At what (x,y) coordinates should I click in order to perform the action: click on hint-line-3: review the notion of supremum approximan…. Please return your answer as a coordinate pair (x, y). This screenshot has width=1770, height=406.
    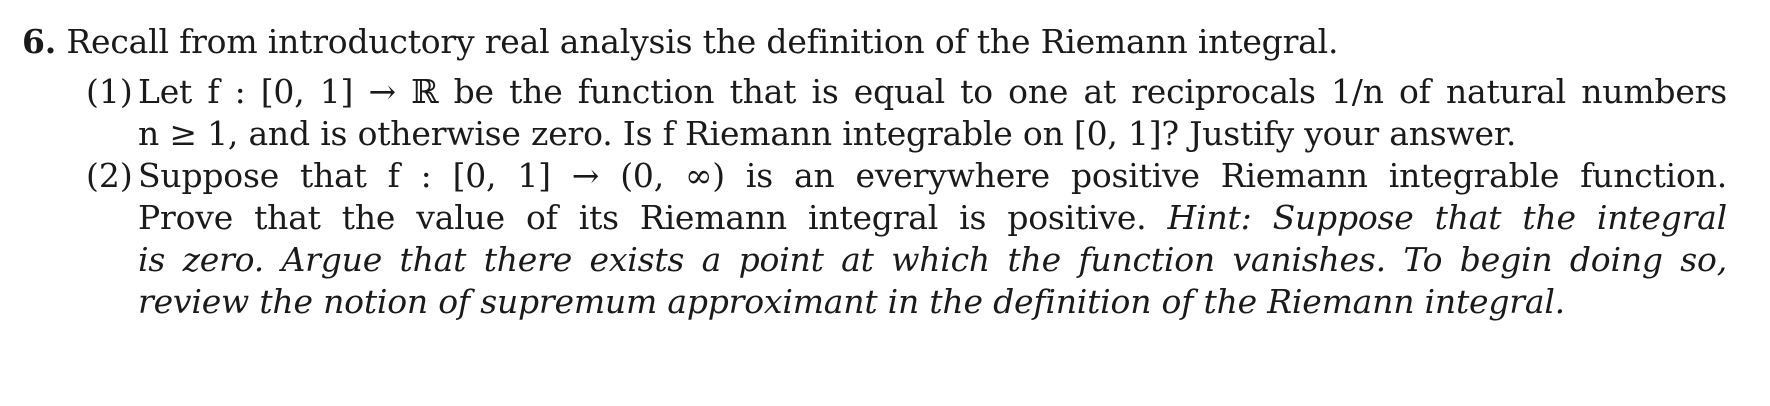
    Looking at the image, I should click on (851, 301).